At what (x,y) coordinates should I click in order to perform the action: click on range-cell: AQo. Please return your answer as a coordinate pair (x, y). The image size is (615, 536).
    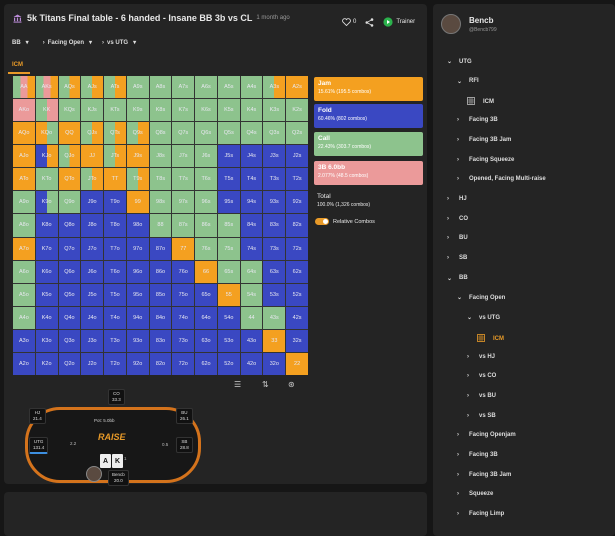
    Looking at the image, I should click on (24, 133).